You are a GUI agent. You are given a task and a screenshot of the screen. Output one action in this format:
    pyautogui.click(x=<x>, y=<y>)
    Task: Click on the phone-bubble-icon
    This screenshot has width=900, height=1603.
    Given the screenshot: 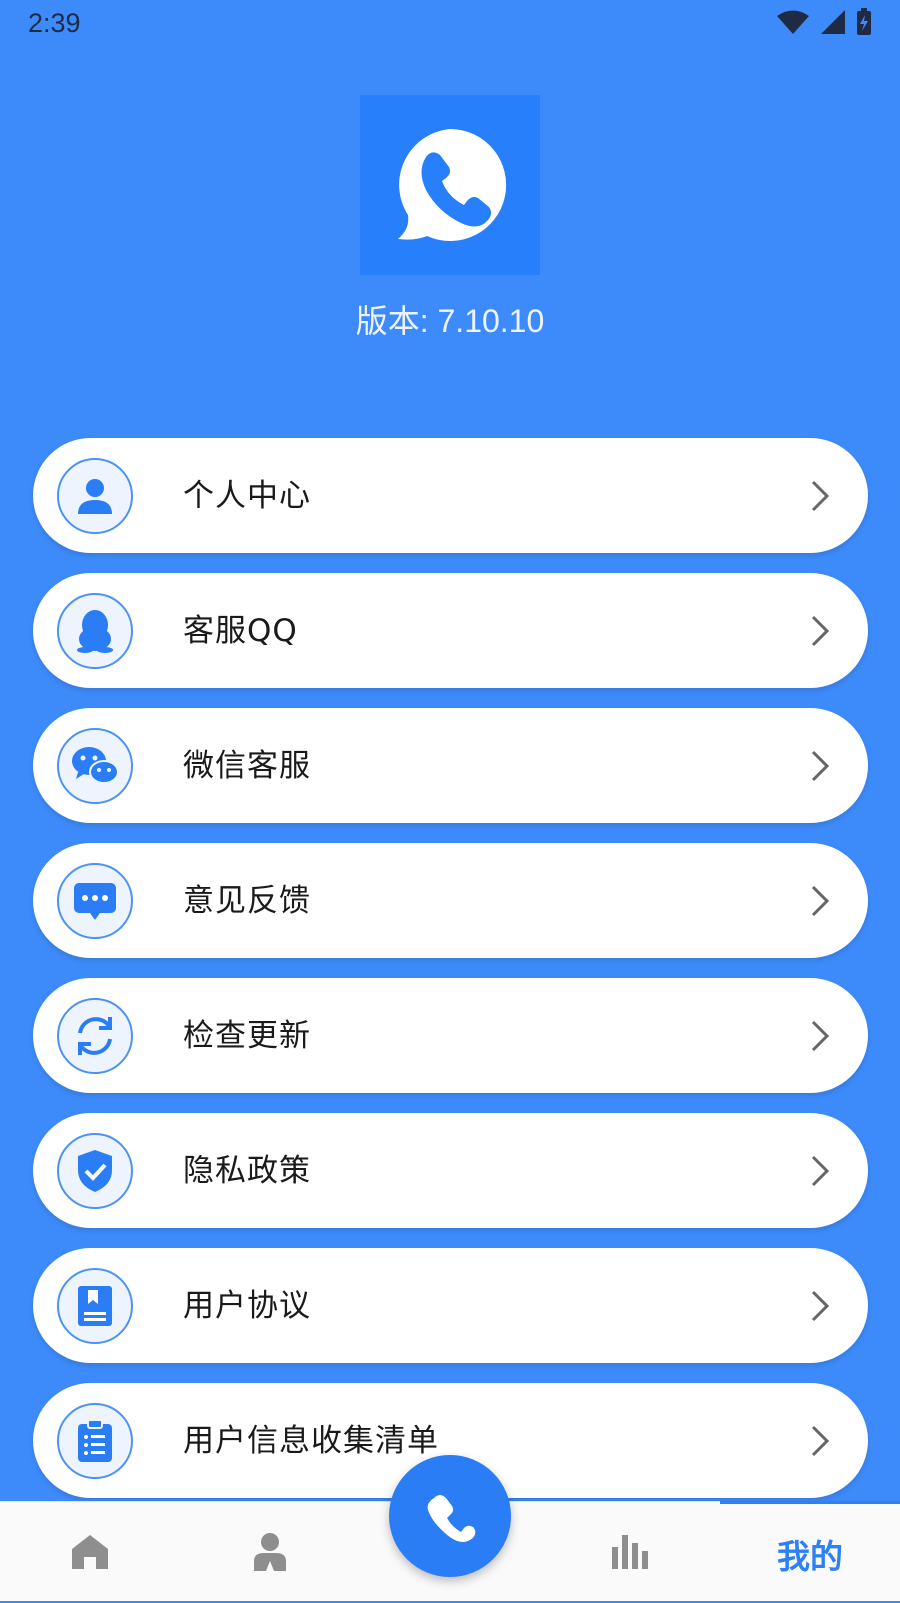 What is the action you would take?
    pyautogui.click(x=452, y=184)
    